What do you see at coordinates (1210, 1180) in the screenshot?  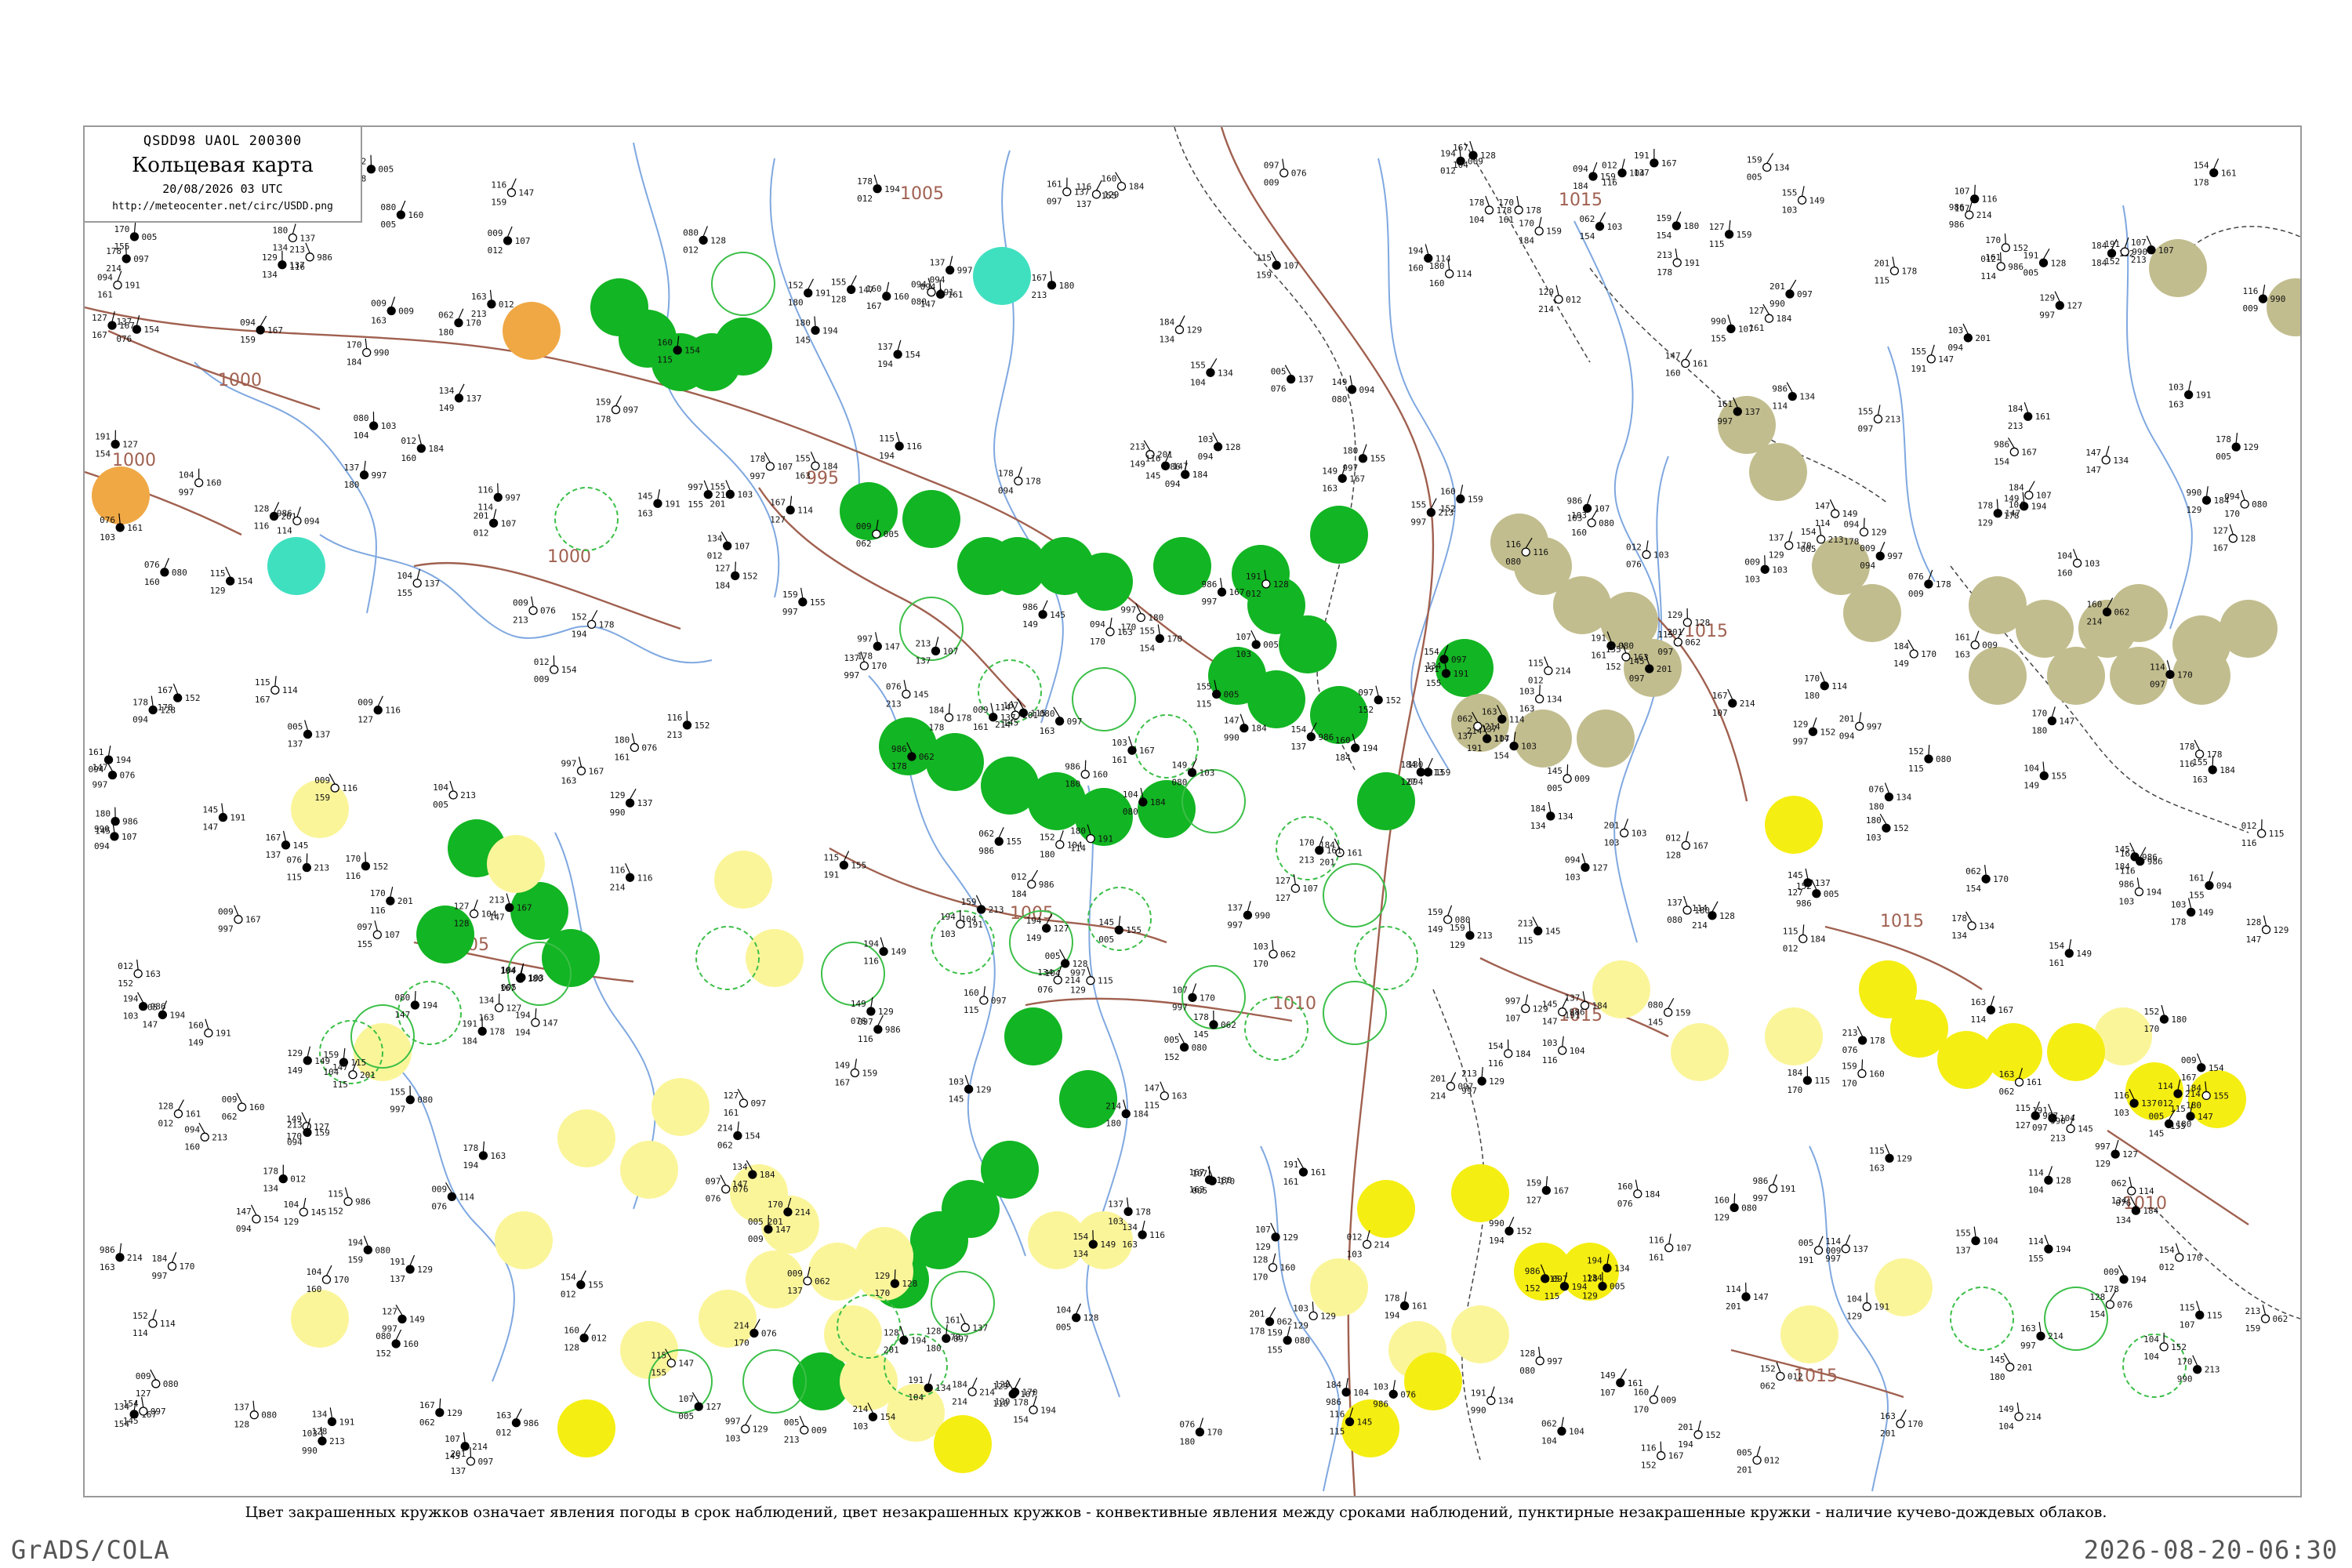 I see `station-plot: 167 180 163` at bounding box center [1210, 1180].